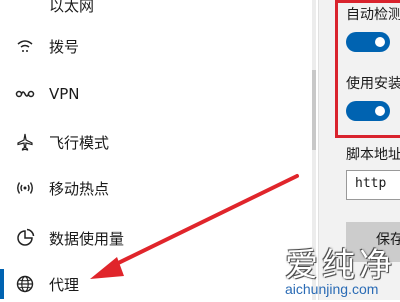 This screenshot has width=400, height=302. What do you see at coordinates (239, 269) in the screenshot?
I see `watermark-logo-icon` at bounding box center [239, 269].